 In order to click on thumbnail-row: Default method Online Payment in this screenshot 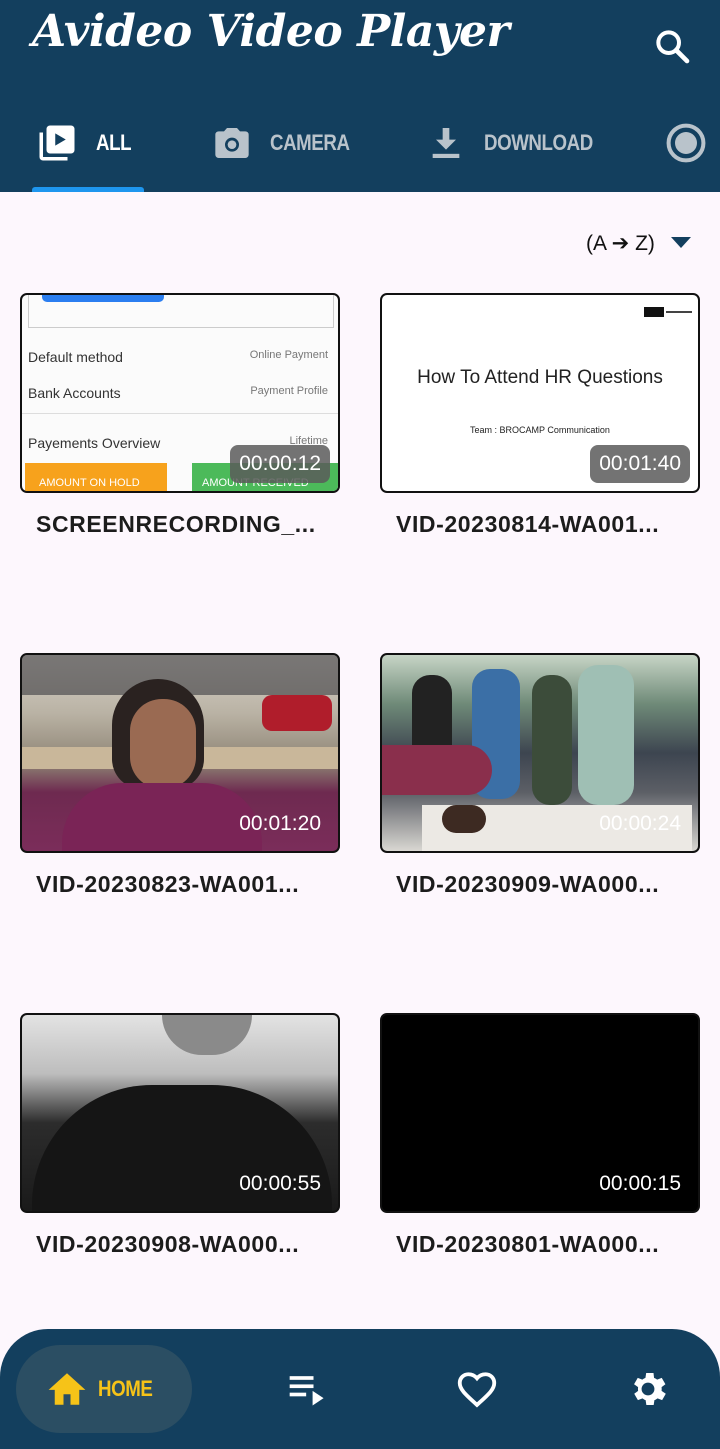, I will do `click(181, 357)`.